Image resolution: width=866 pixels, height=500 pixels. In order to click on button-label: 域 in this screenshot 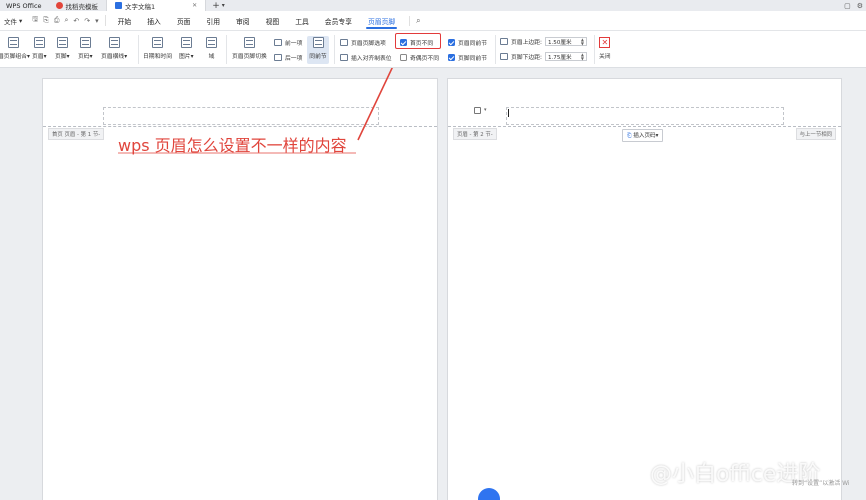, I will do `click(211, 57)`.